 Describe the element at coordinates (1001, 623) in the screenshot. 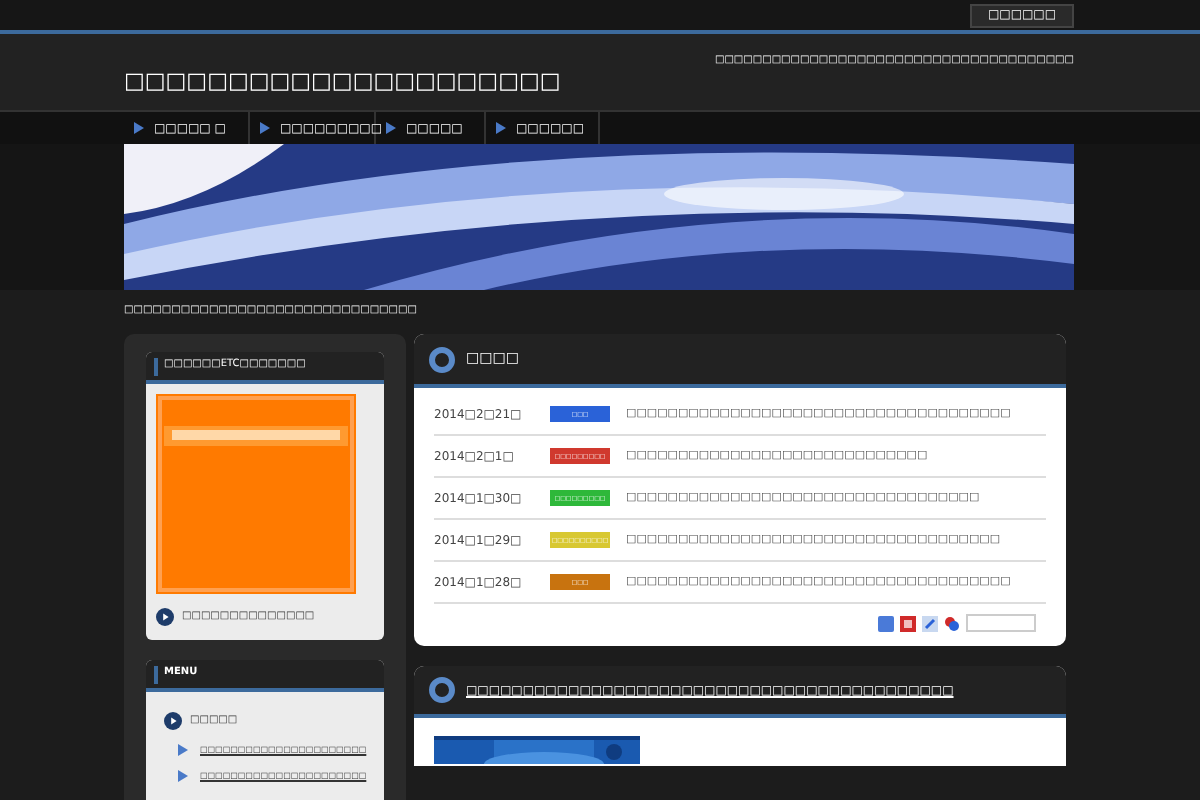

I see `count-field` at that location.